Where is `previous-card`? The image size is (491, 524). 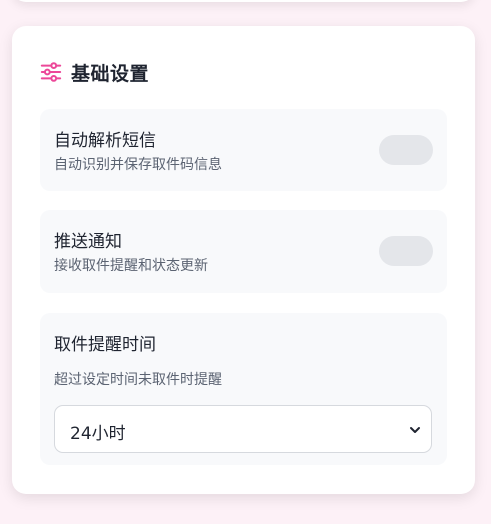
previous-card is located at coordinates (243, 1).